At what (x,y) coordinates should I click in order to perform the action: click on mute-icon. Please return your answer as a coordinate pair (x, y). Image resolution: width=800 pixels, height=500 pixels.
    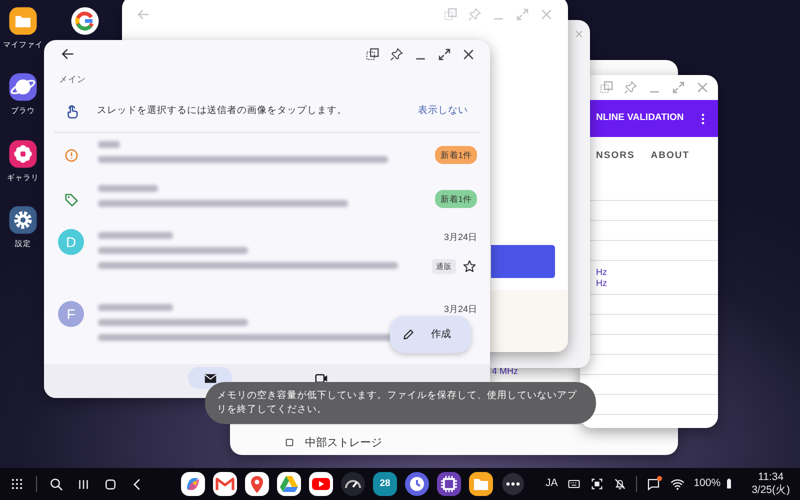
    Looking at the image, I should click on (619, 484).